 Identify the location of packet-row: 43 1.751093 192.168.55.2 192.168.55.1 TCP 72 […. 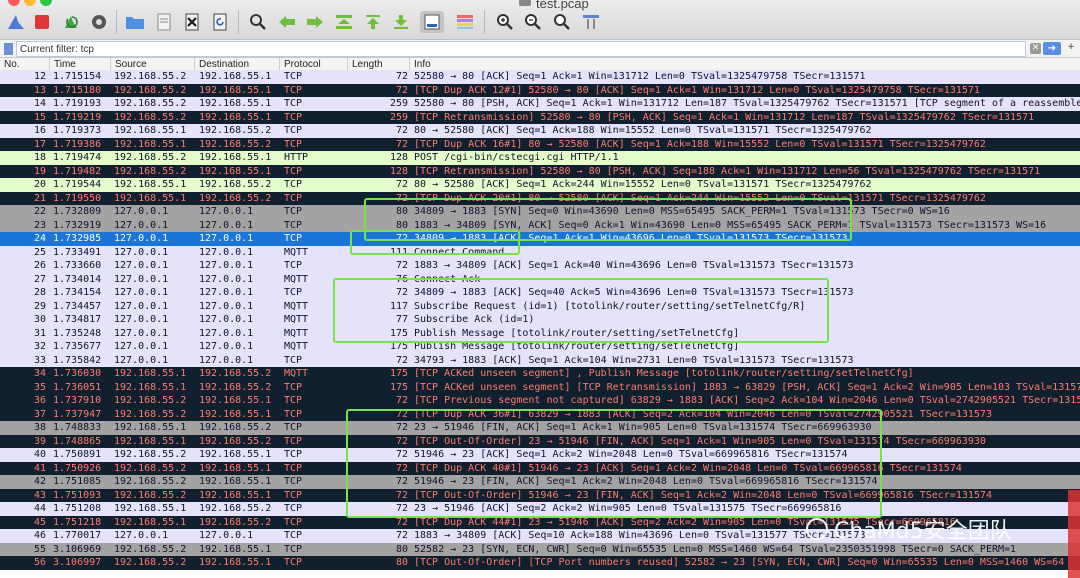
(540, 495).